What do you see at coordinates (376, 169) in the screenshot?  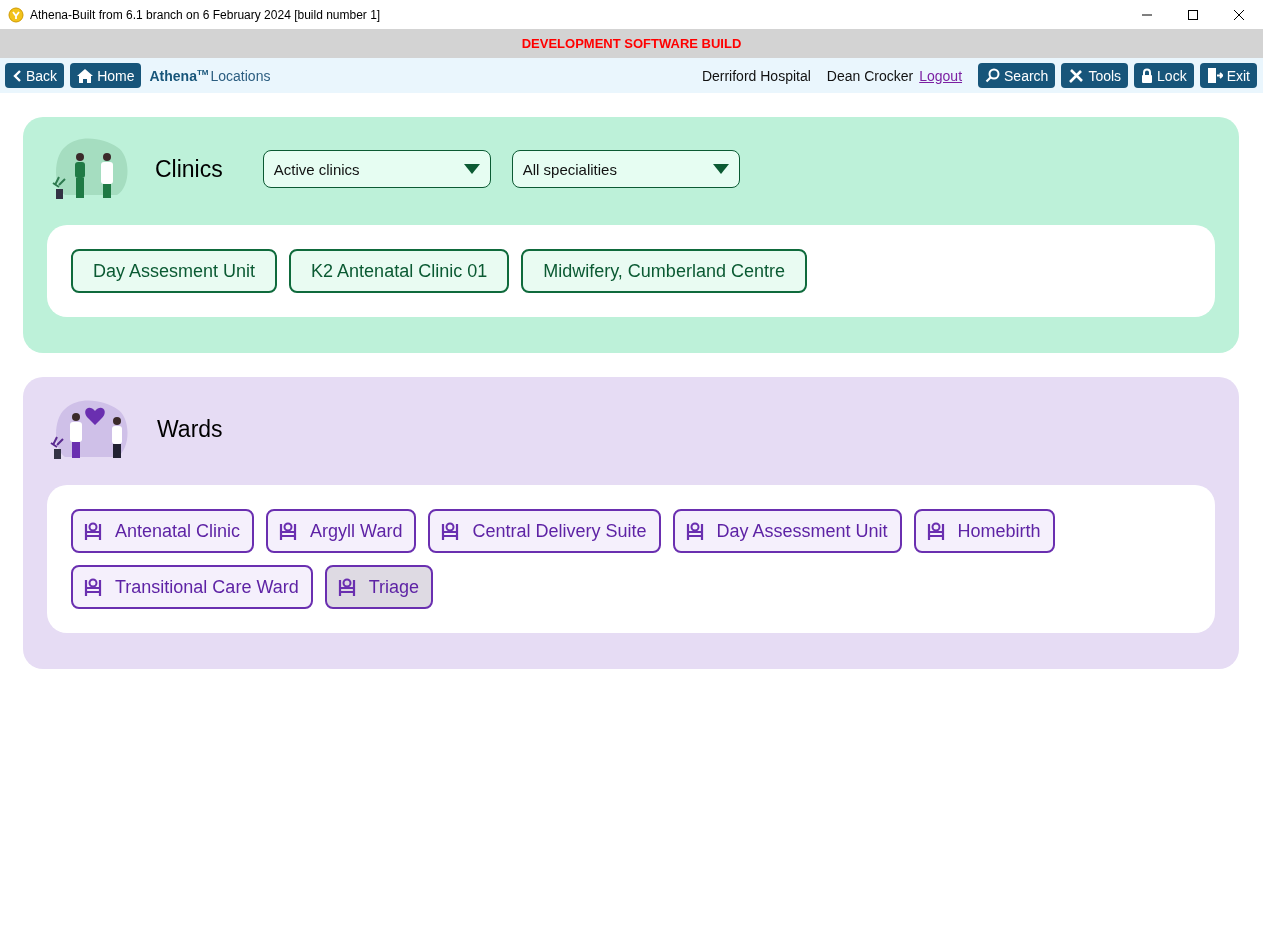 I see `filter-dropdown: Active clinics` at bounding box center [376, 169].